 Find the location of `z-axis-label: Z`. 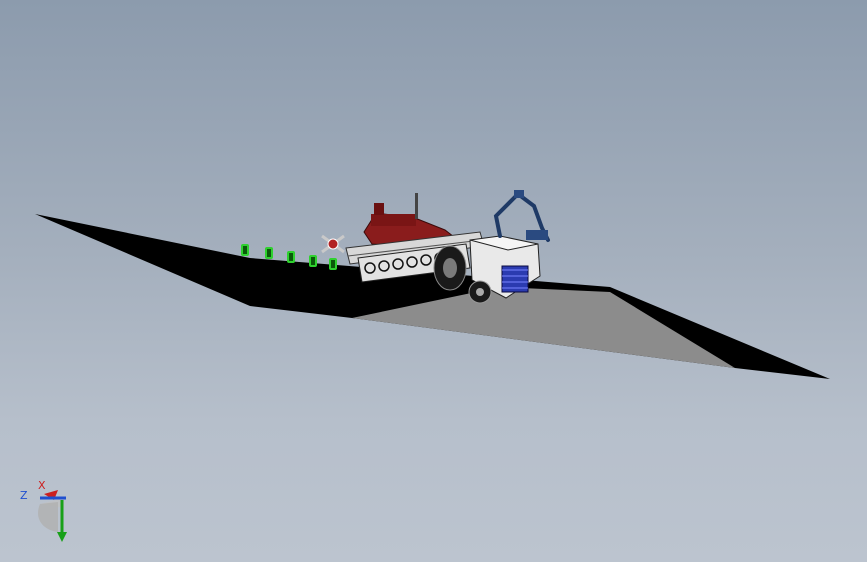

z-axis-label: Z is located at coordinates (24, 495).